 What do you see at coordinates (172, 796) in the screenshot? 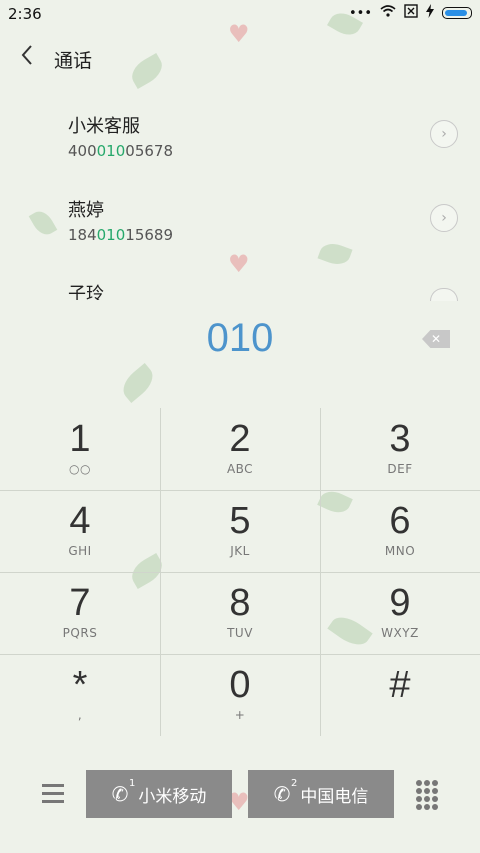
I see `sim1-label: 小米移动` at bounding box center [172, 796].